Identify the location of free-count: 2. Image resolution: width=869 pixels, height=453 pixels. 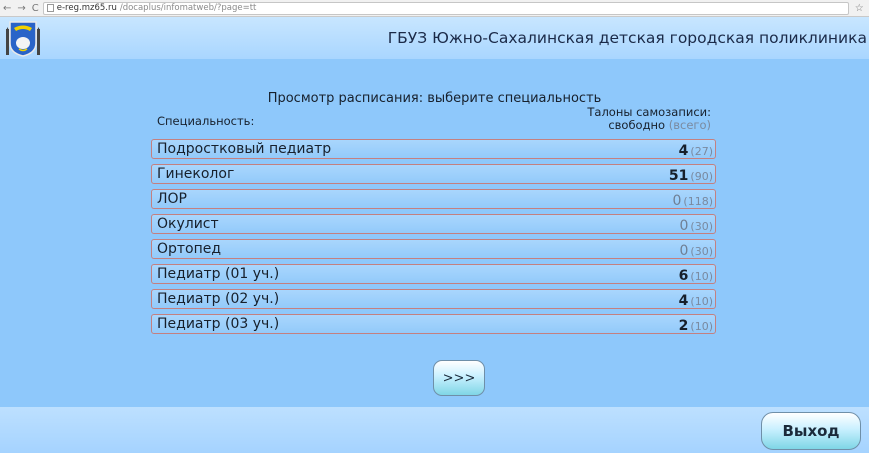
(683, 325).